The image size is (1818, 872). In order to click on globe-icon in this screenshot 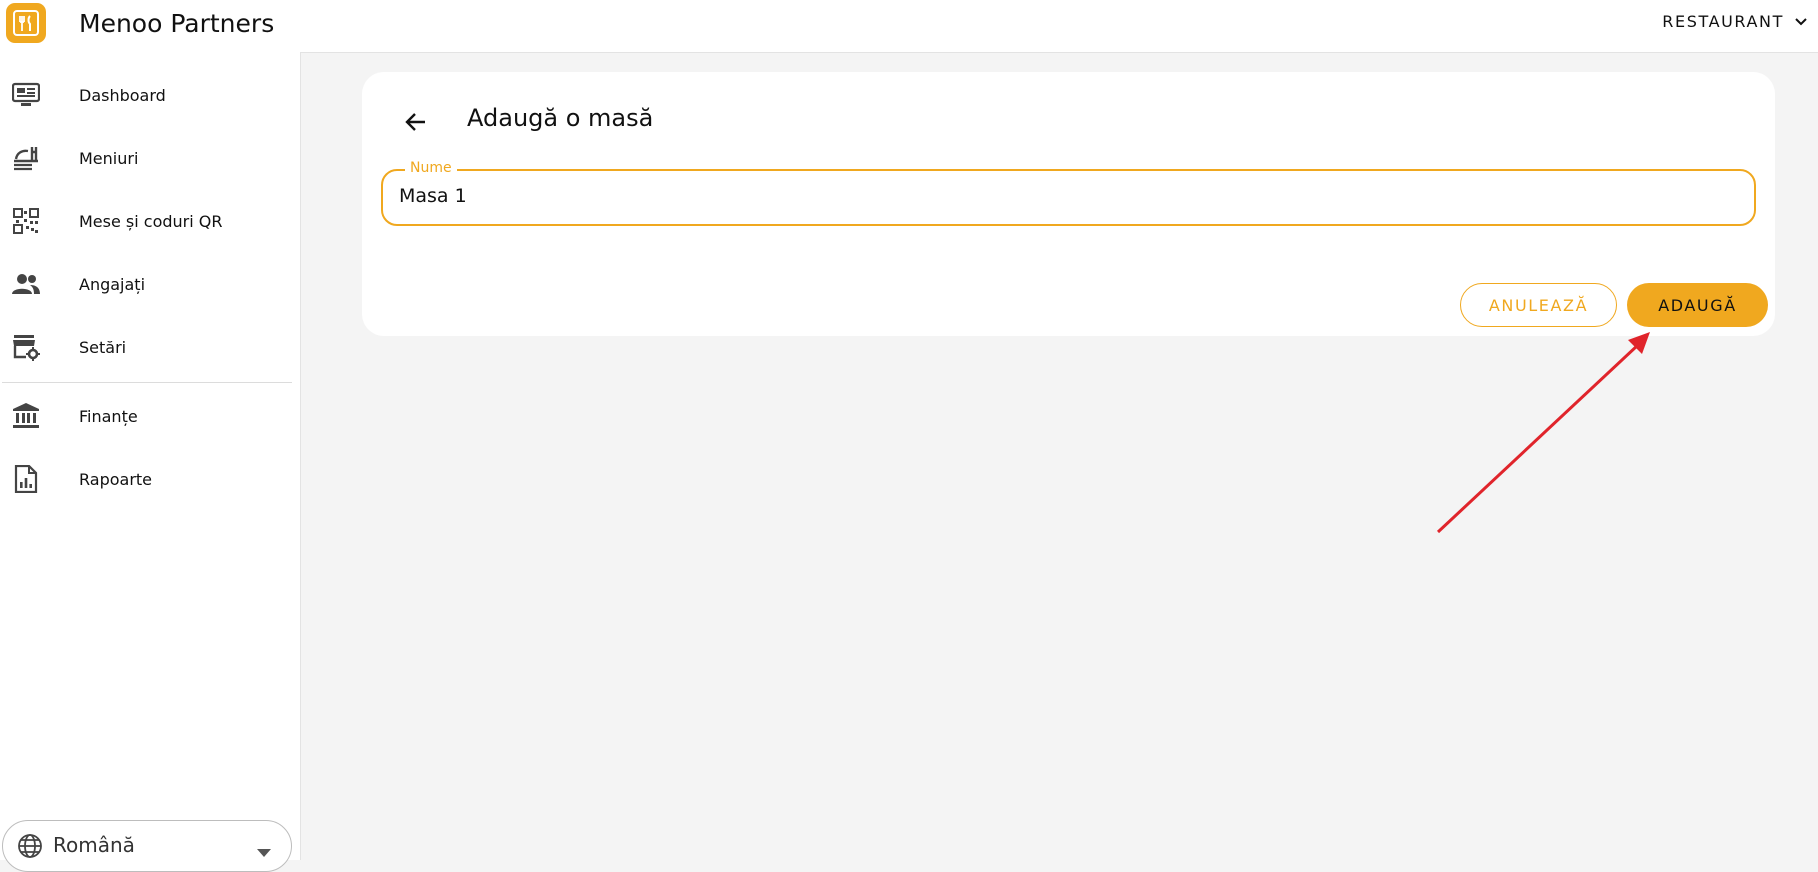, I will do `click(30, 848)`.